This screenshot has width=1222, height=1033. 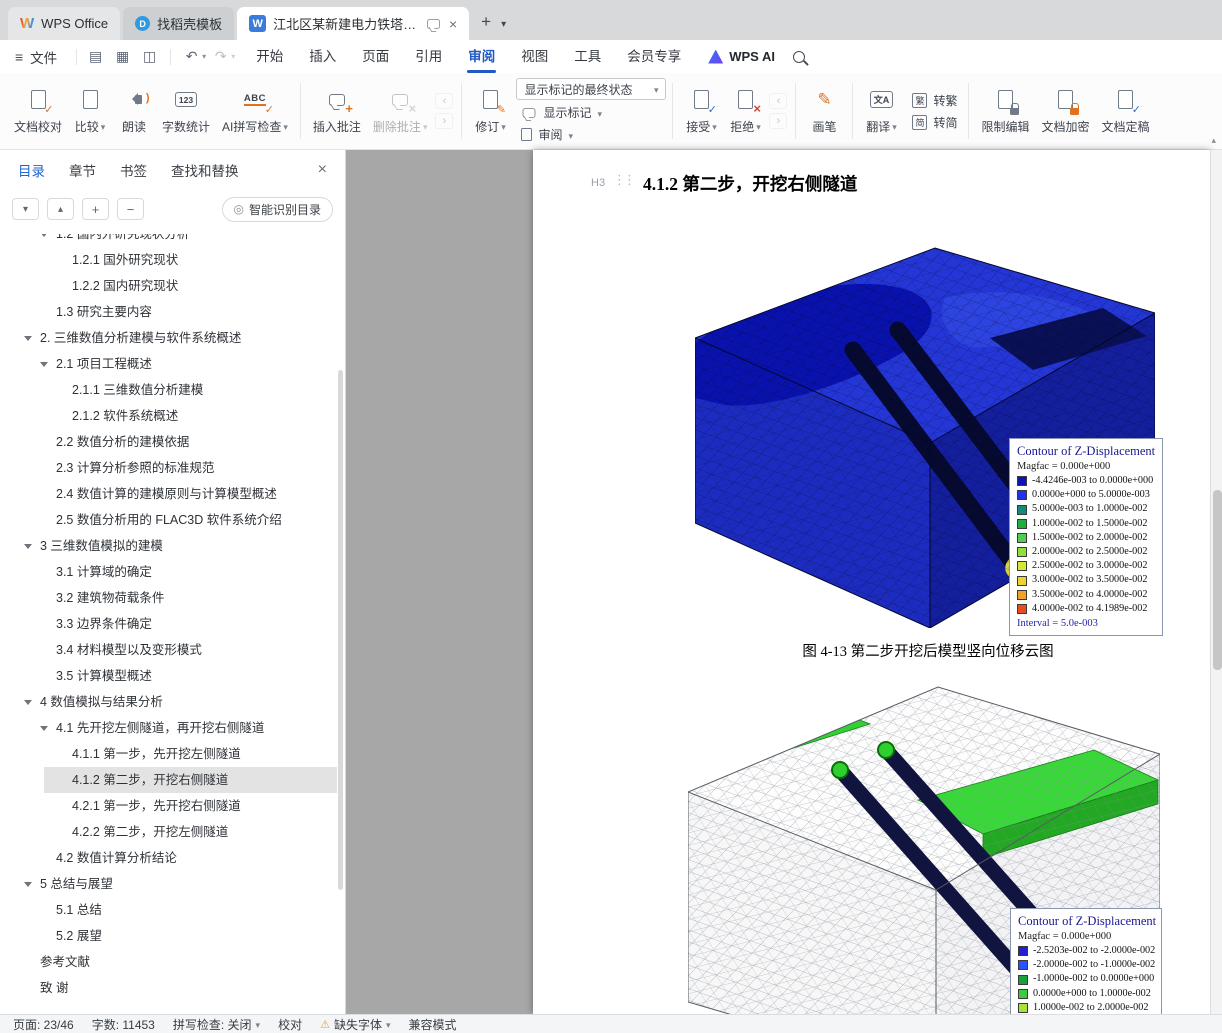 What do you see at coordinates (701, 111) in the screenshot?
I see `accept-change-button: 接受` at bounding box center [701, 111].